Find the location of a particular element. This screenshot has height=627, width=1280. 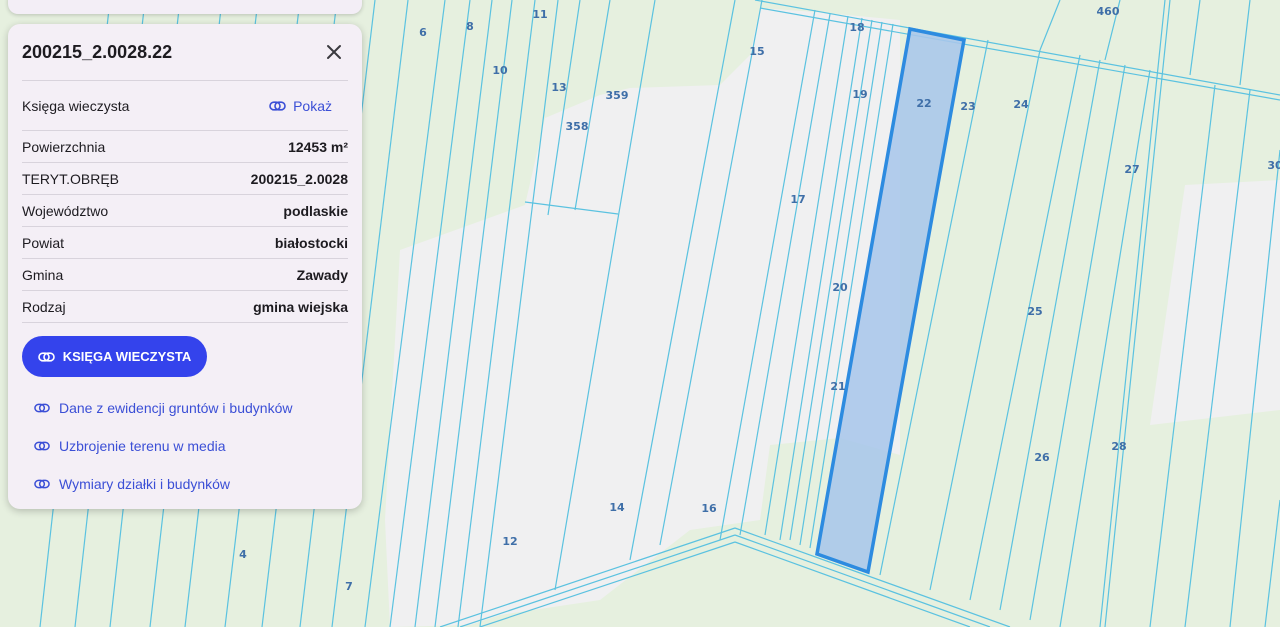

info-row-label: Powiat is located at coordinates (43, 242).